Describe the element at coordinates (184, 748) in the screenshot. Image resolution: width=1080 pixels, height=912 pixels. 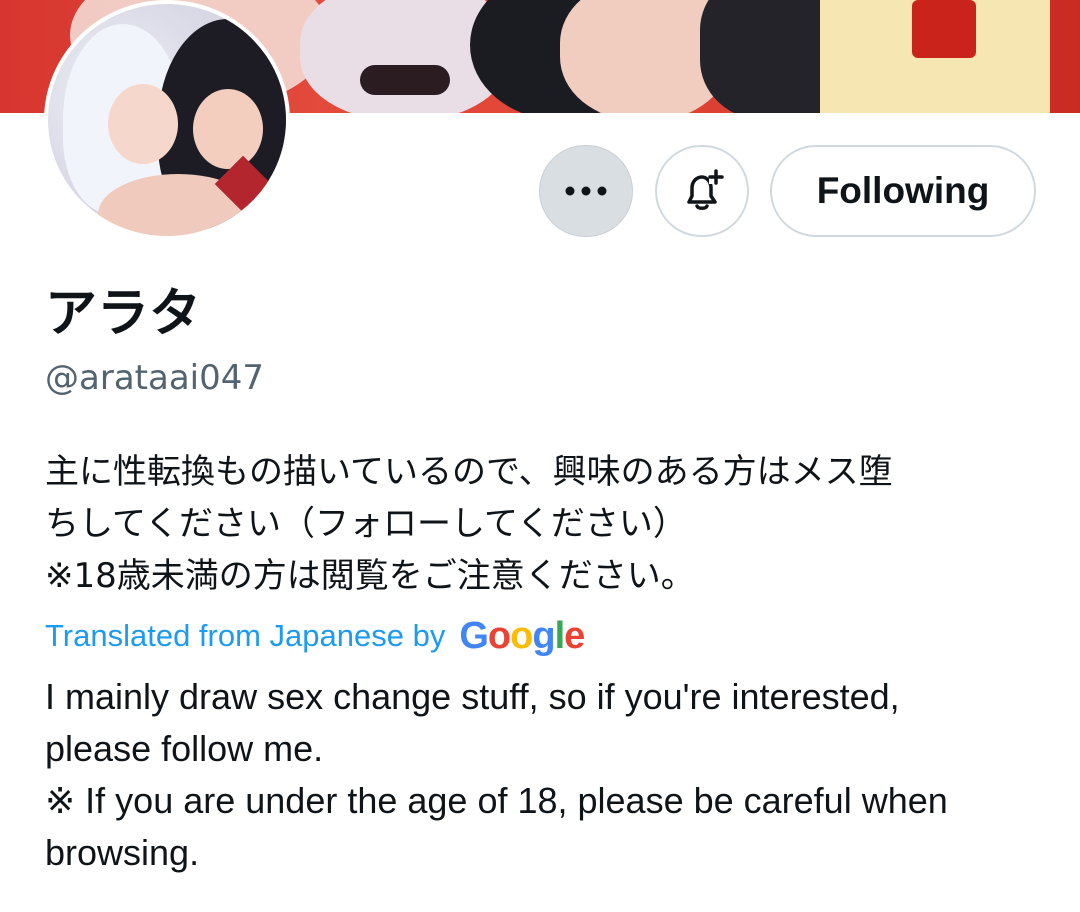
I see `translated-bio-line: please follow me.` at that location.